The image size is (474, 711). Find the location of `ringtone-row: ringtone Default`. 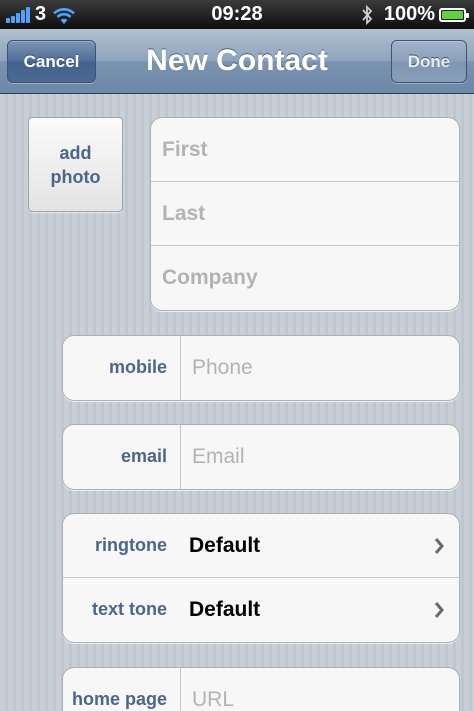

ringtone-row: ringtone Default is located at coordinates (261, 546).